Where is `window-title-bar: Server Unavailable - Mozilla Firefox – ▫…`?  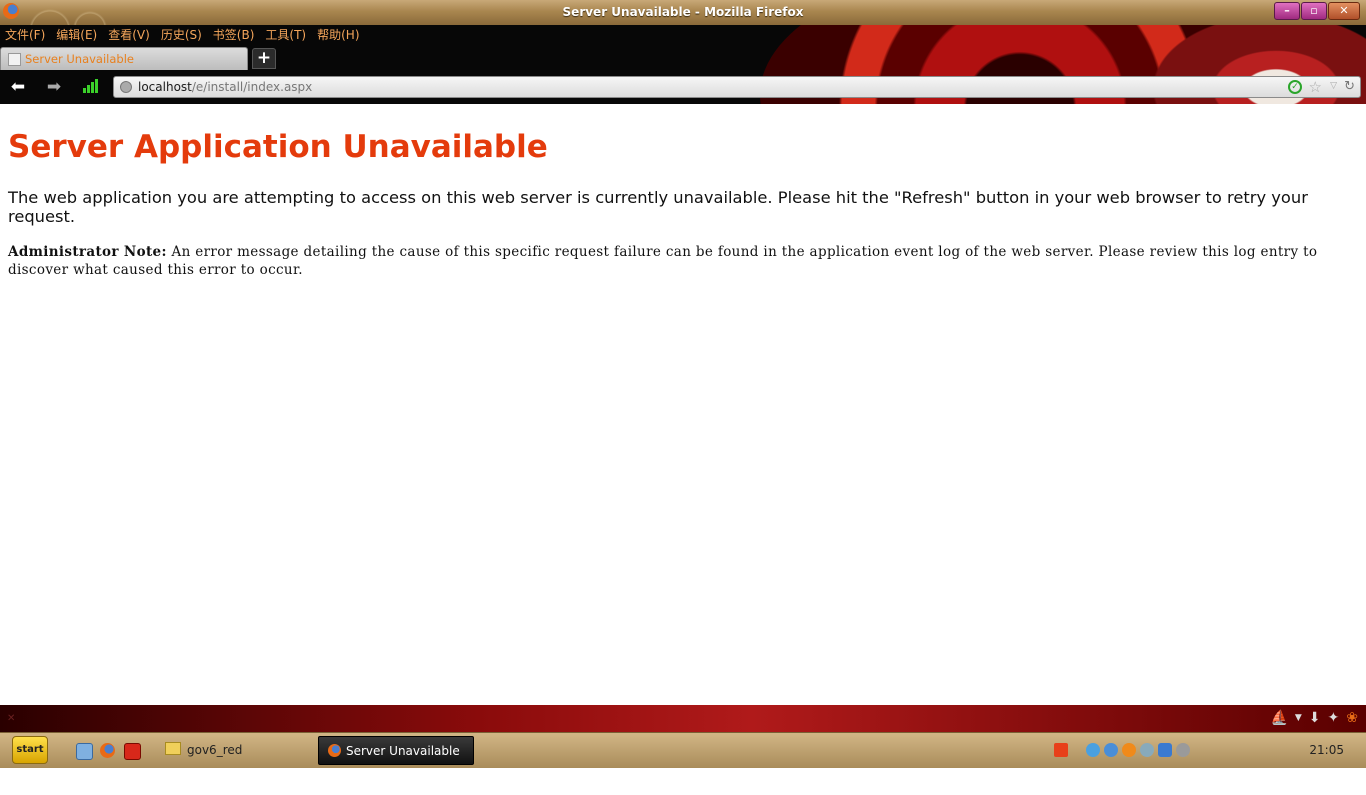
window-title-bar: Server Unavailable - Mozilla Firefox – ▫… is located at coordinates (683, 12).